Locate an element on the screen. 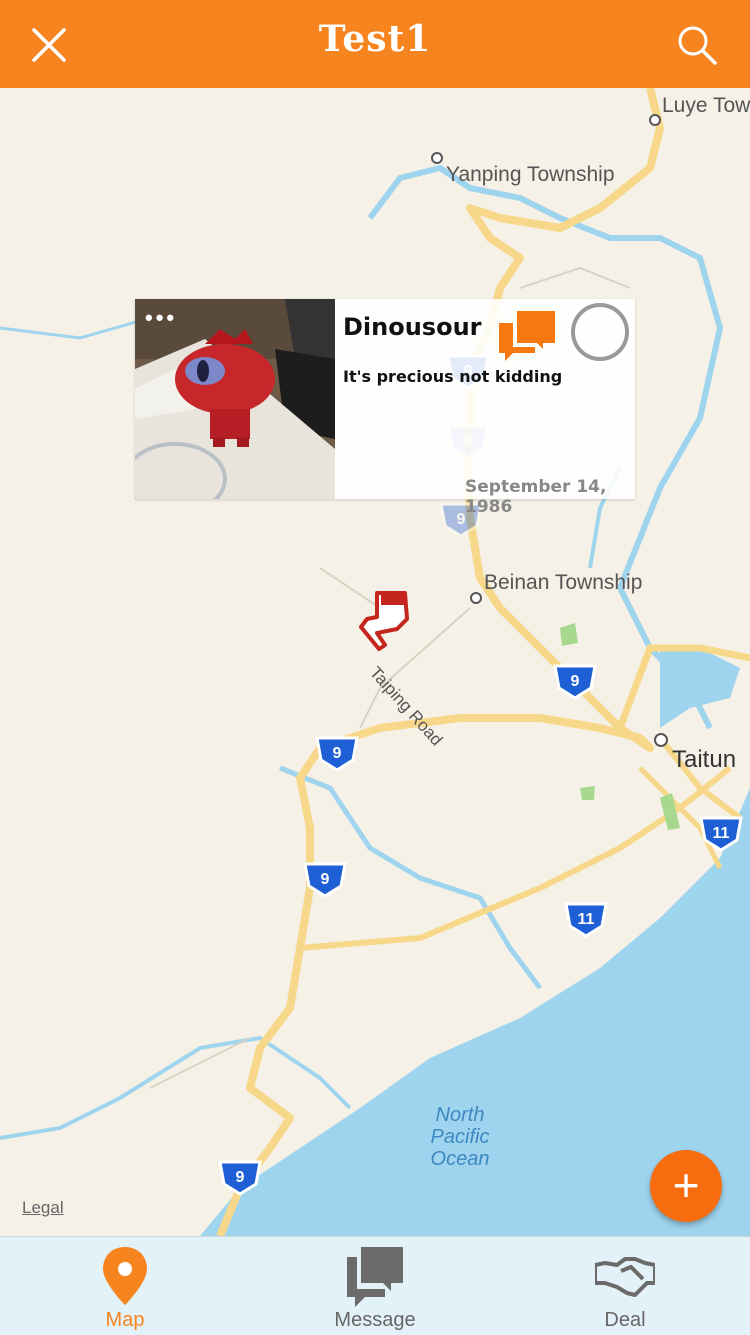  tab-deal: Deal is located at coordinates (625, 1286).